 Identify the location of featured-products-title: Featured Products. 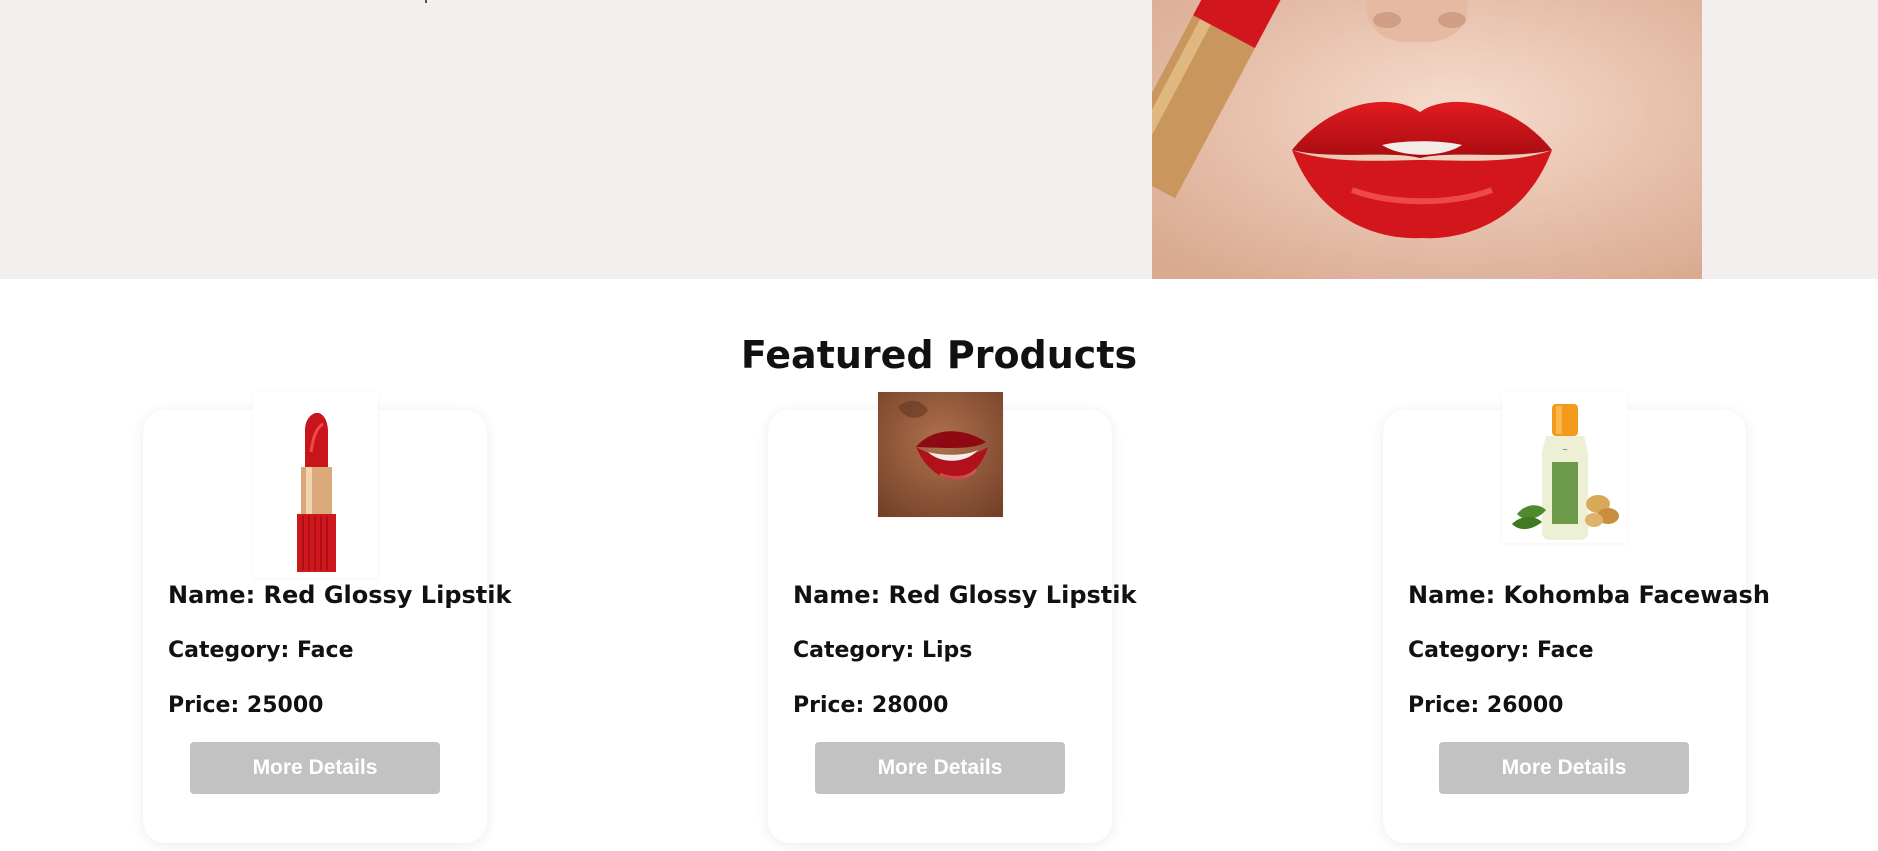
(939, 355).